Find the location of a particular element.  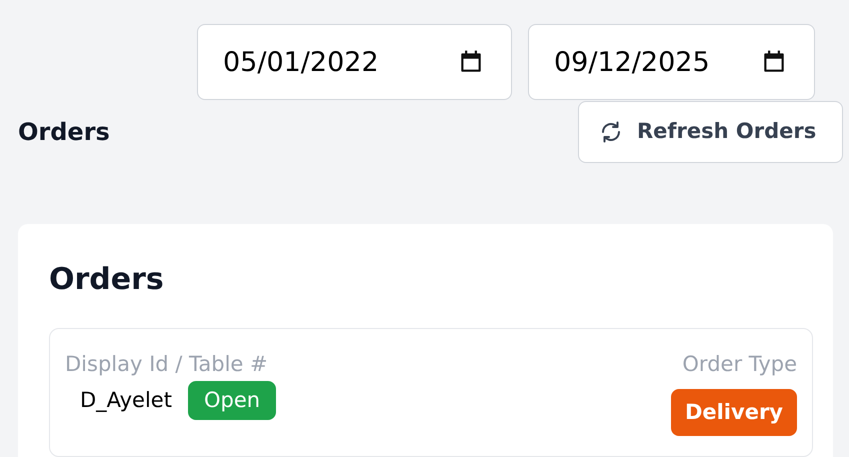

refresh-icon is located at coordinates (611, 132).